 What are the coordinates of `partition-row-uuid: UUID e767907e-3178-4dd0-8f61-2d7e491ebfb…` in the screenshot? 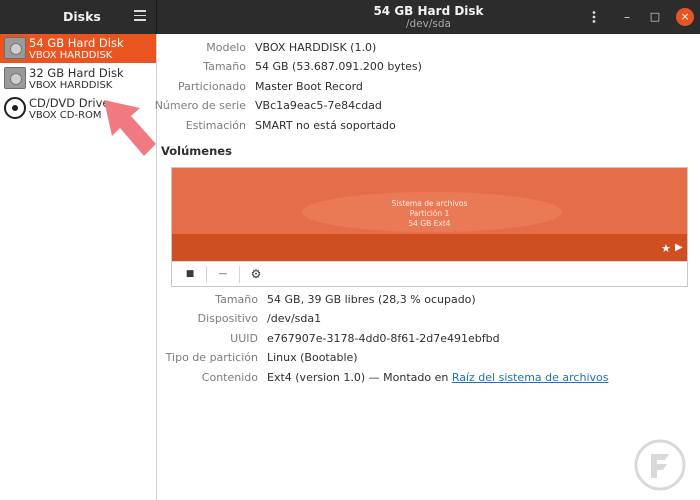 It's located at (420, 340).